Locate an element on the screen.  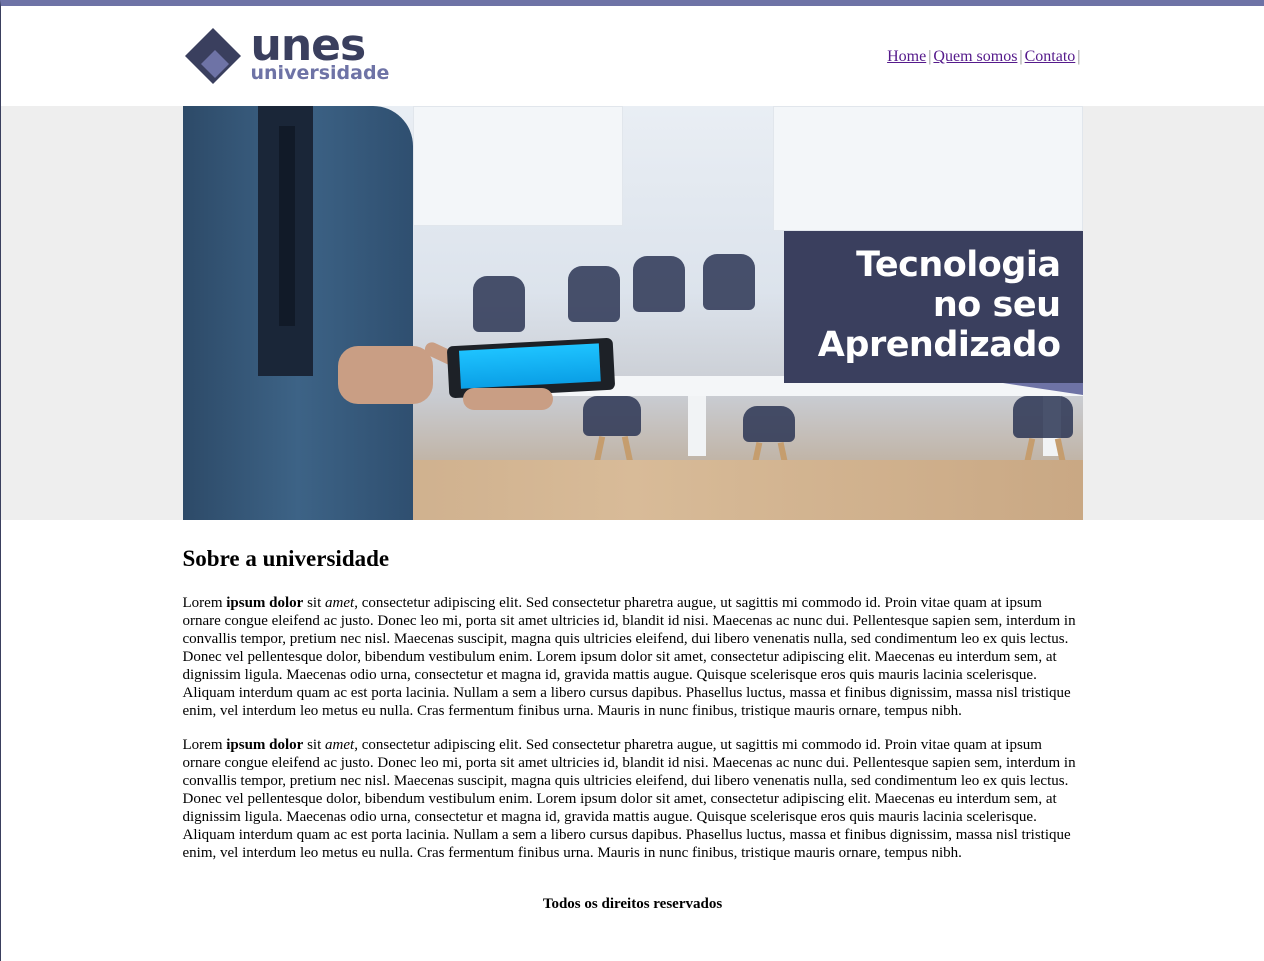
logo-subtitle: universidade is located at coordinates (320, 73).